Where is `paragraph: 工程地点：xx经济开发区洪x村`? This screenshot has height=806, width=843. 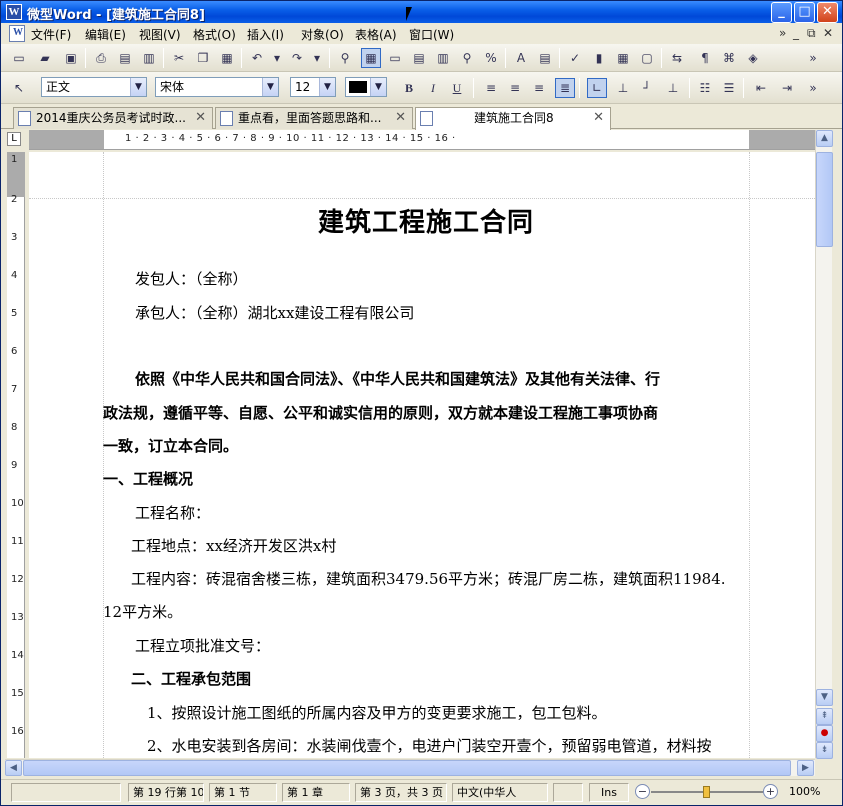
paragraph: 工程地点：xx经济开发区洪x村 is located at coordinates (426, 545).